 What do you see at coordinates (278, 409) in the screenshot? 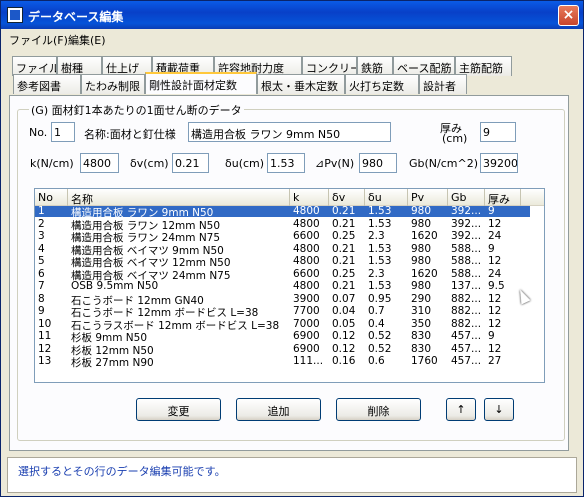
I see `add-button: 追加` at bounding box center [278, 409].